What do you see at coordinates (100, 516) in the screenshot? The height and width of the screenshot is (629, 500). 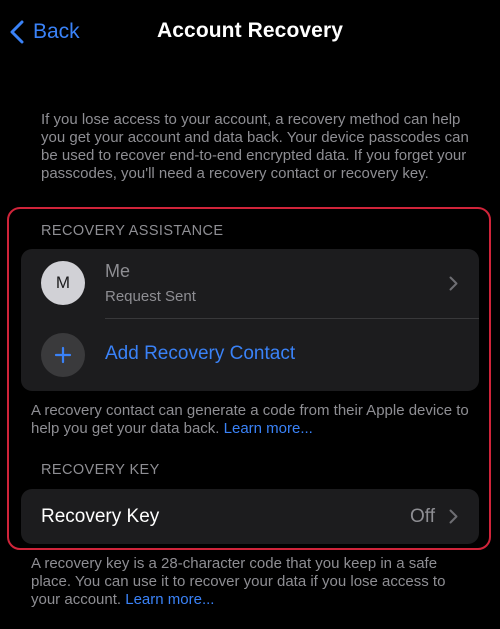 I see `recovery-key-label: Recovery Key` at bounding box center [100, 516].